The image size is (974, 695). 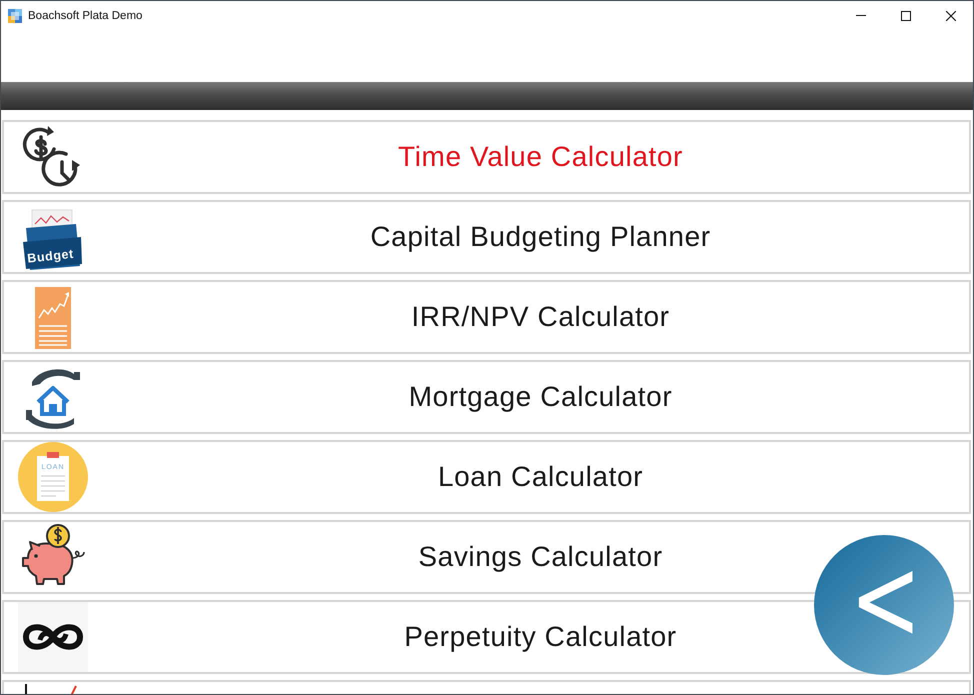 I want to click on maximize-icon, so click(x=905, y=15).